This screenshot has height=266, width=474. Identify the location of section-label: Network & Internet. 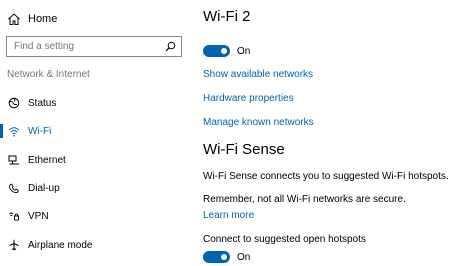
(48, 74).